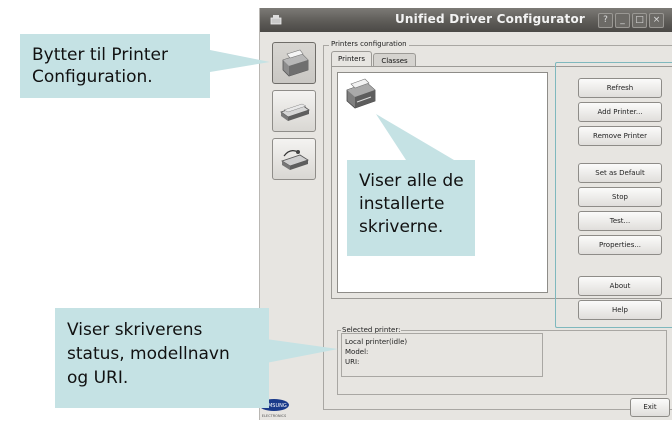 This screenshot has width=672, height=424. What do you see at coordinates (402, 204) in the screenshot?
I see `callout-line: installerte` at bounding box center [402, 204].